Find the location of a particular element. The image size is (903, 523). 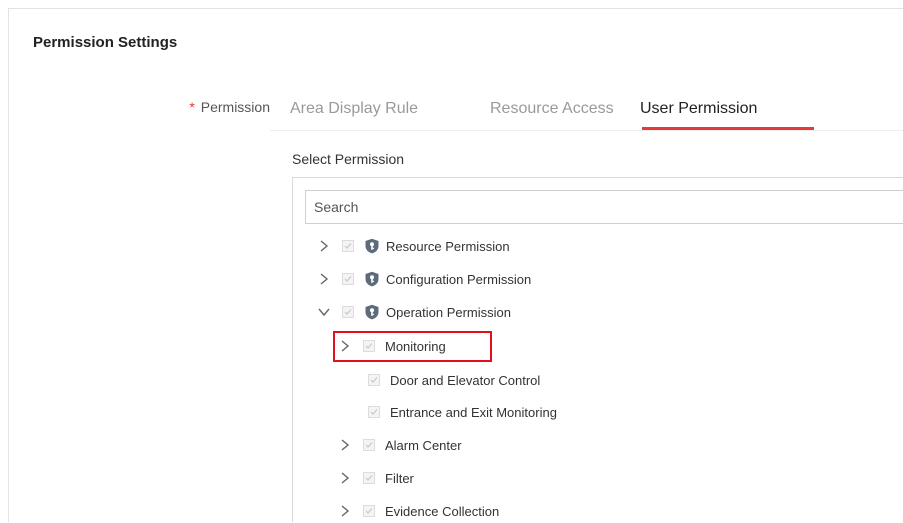

tree-item-entrance-and-exit-monitoring: Entrance and Exit Monitoring is located at coordinates (449, 412).